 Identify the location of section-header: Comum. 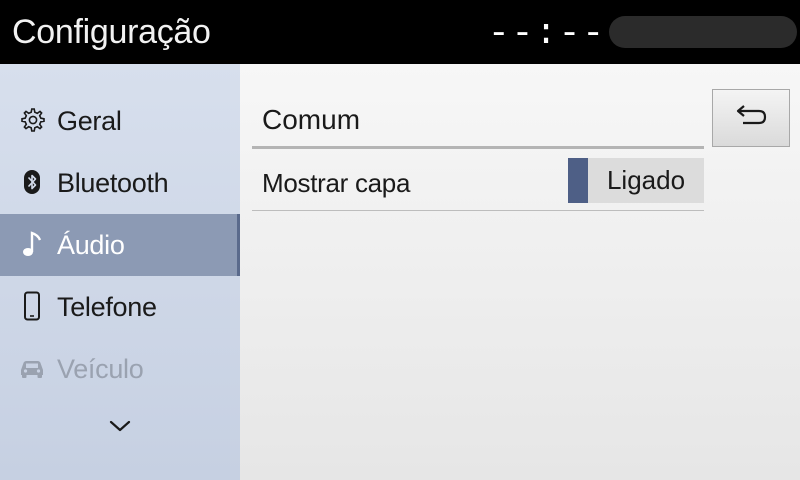
(311, 119).